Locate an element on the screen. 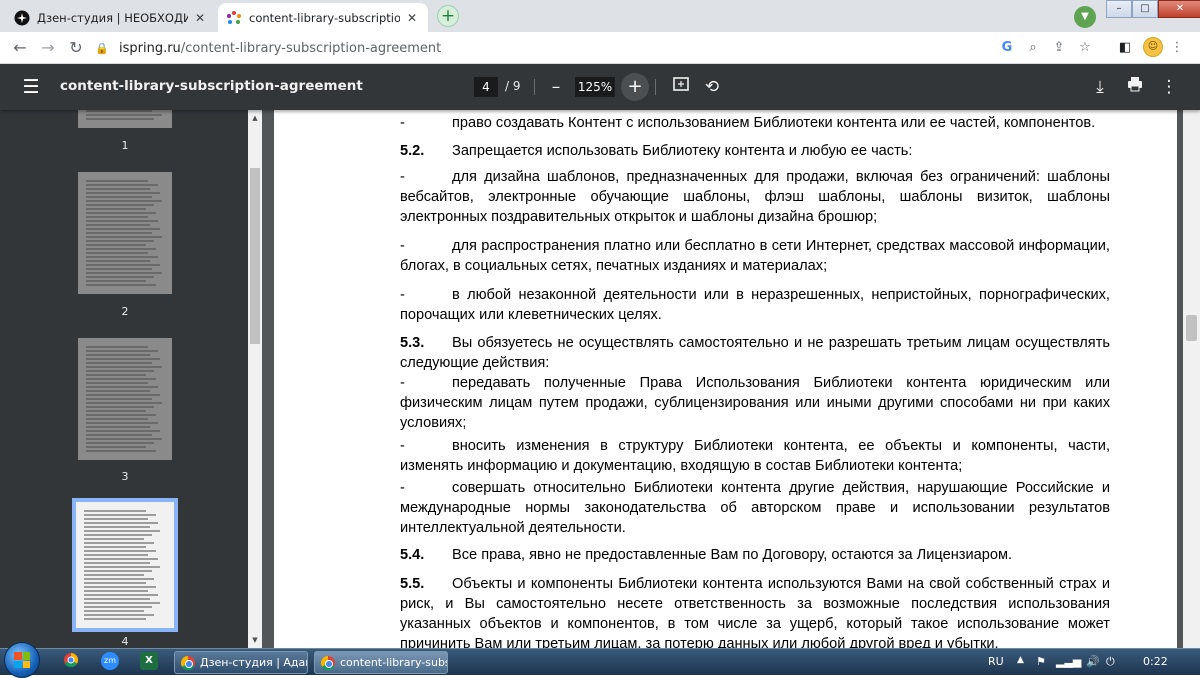 This screenshot has width=1200, height=678. more-options-icon: ⋮ is located at coordinates (1169, 87).